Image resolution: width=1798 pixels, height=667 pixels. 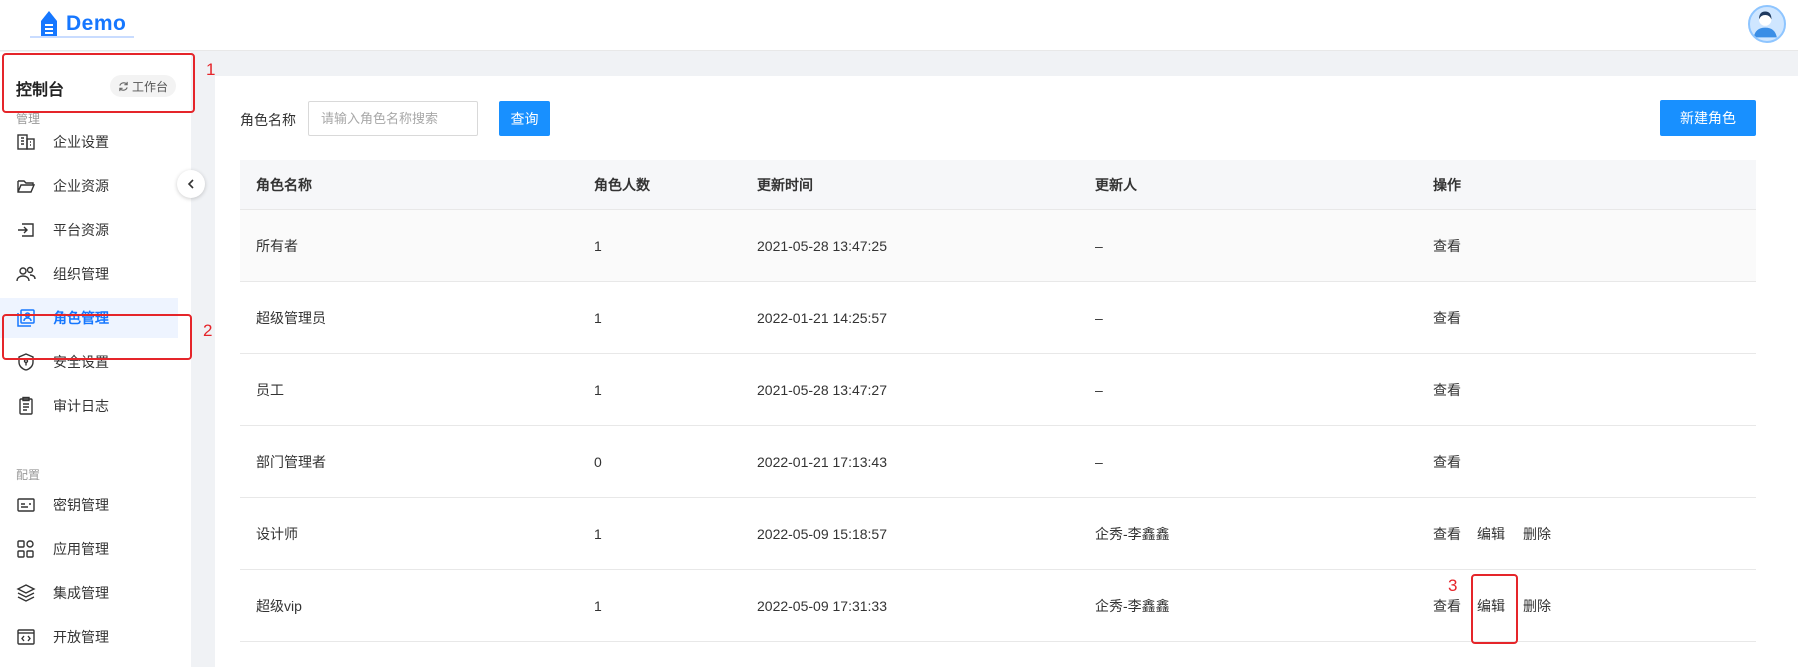 I want to click on update-time: 2021-05-28 13:47:25, so click(x=822, y=246).